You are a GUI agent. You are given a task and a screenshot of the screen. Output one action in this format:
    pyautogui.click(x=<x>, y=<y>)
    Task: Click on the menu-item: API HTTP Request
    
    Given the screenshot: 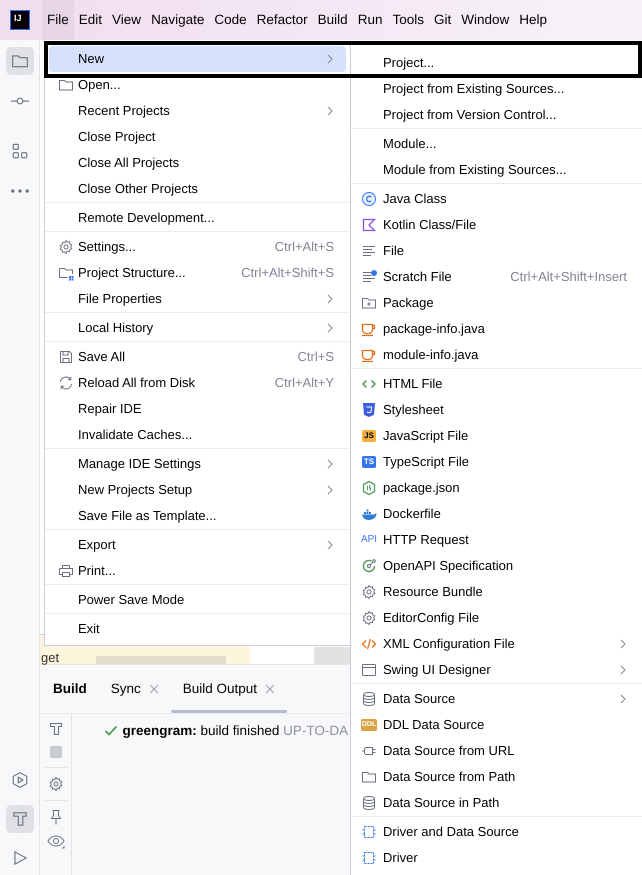 What is the action you would take?
    pyautogui.click(x=497, y=540)
    